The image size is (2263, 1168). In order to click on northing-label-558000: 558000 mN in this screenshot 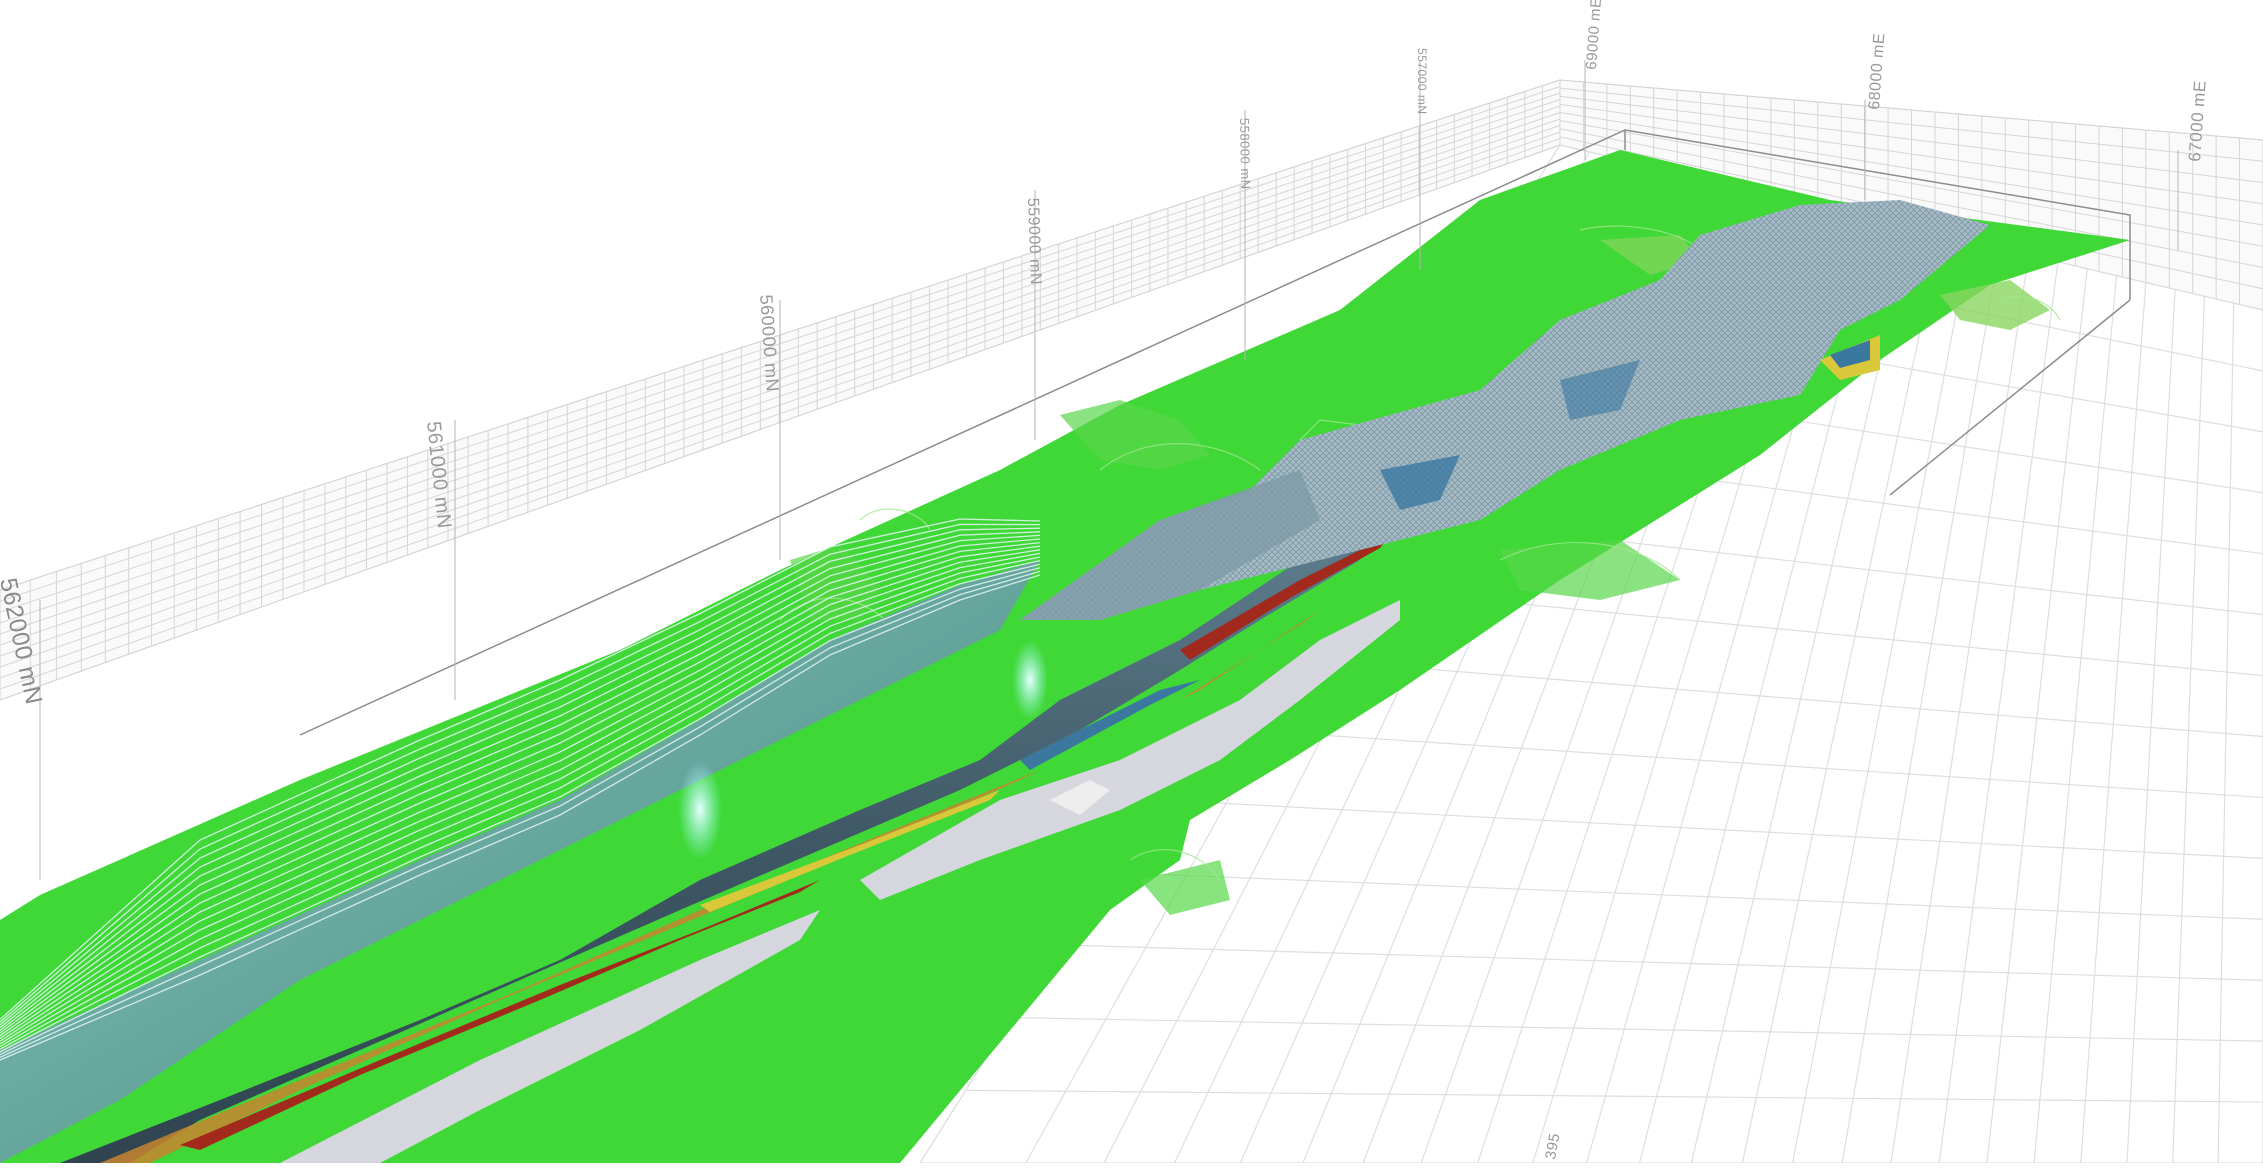, I will do `click(1245, 154)`.